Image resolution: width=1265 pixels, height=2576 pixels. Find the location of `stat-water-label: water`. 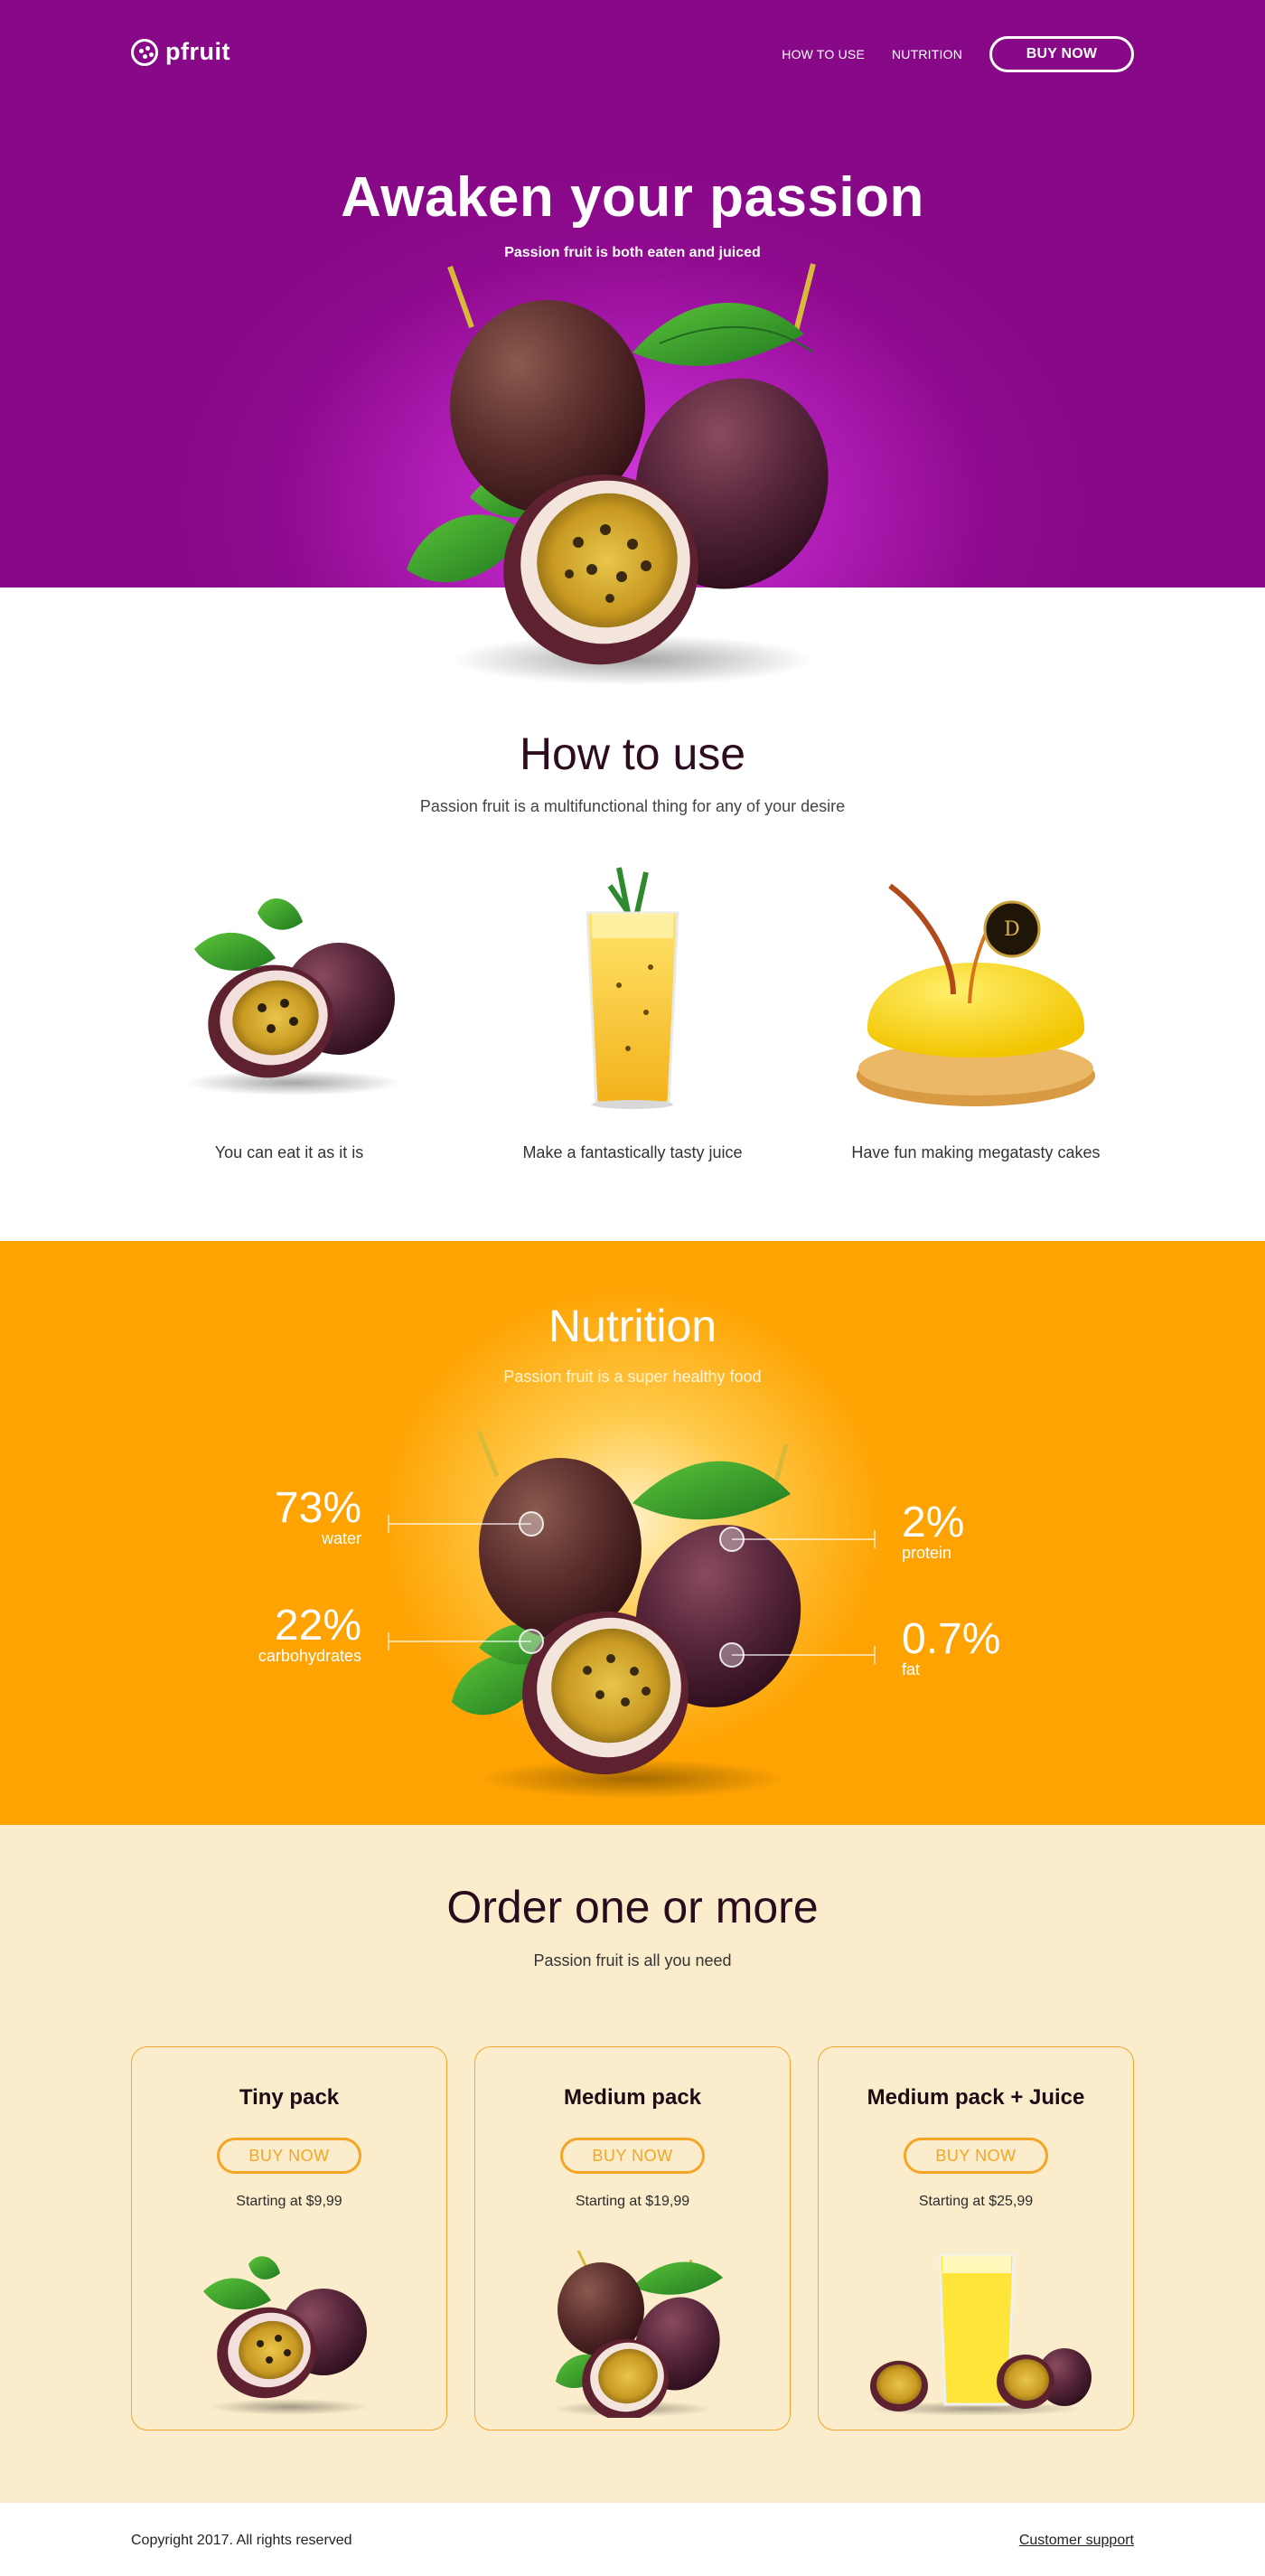

stat-water-label: water is located at coordinates (341, 1538).